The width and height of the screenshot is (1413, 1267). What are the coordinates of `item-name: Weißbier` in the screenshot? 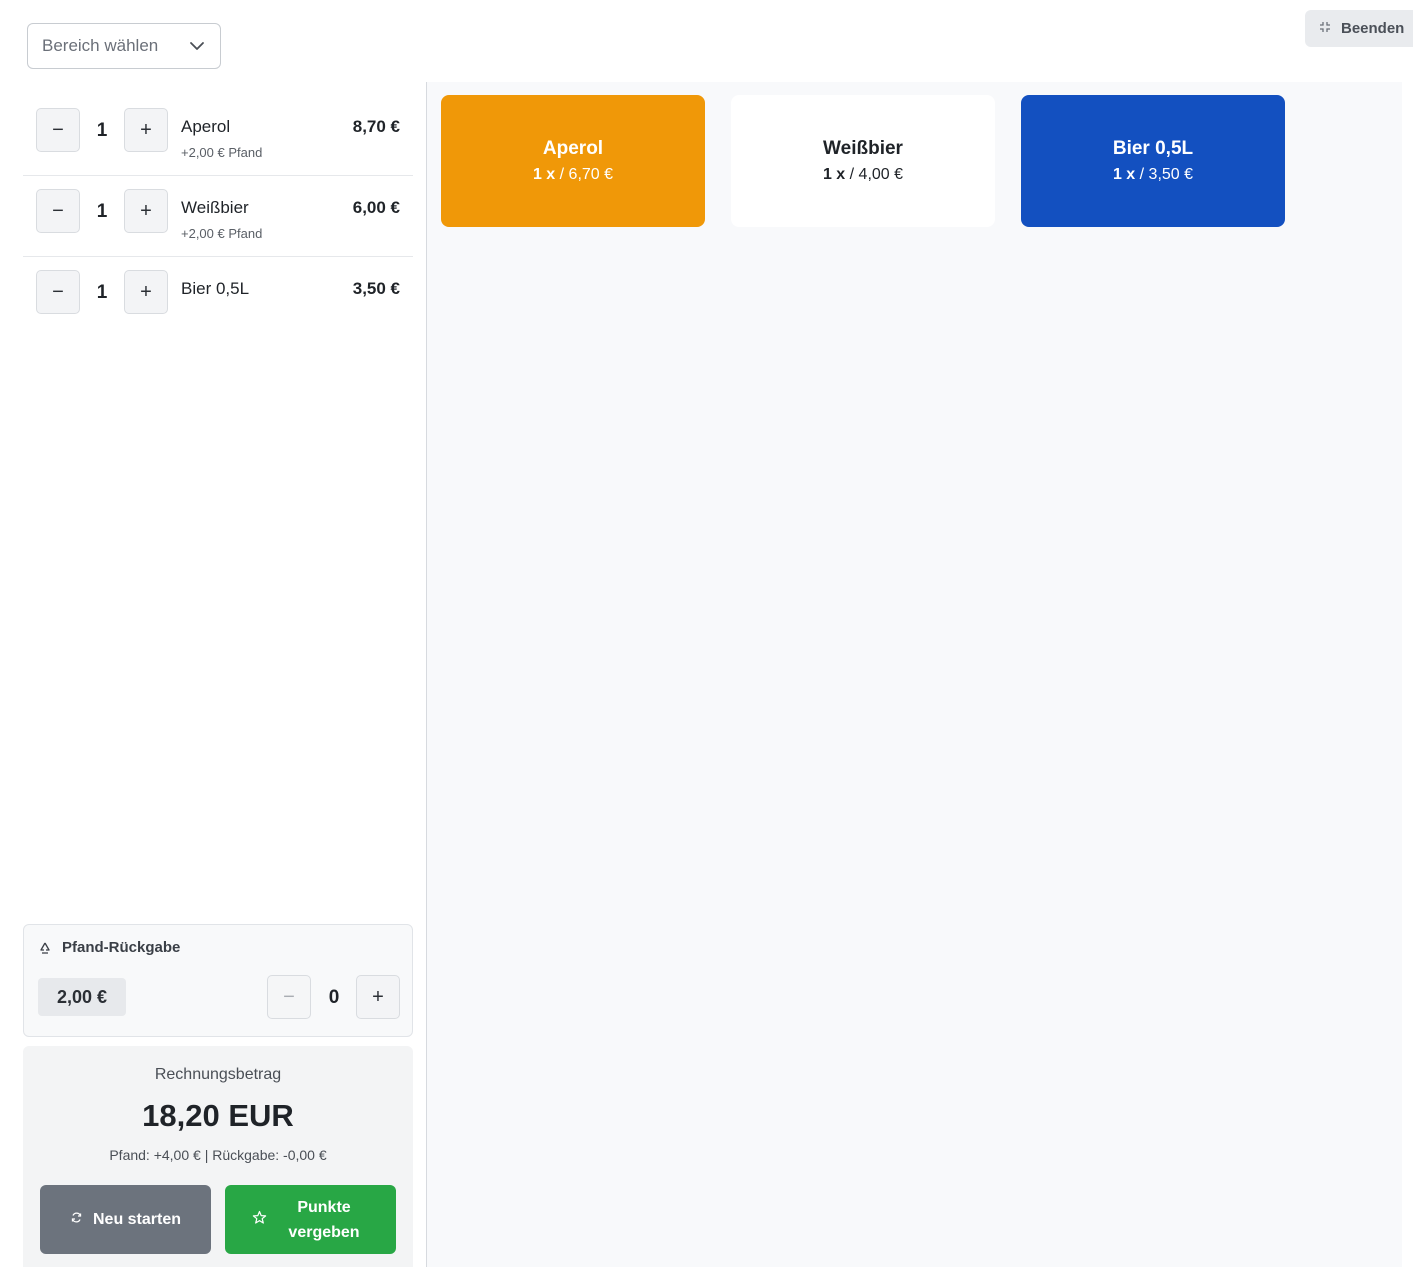 It's located at (215, 207).